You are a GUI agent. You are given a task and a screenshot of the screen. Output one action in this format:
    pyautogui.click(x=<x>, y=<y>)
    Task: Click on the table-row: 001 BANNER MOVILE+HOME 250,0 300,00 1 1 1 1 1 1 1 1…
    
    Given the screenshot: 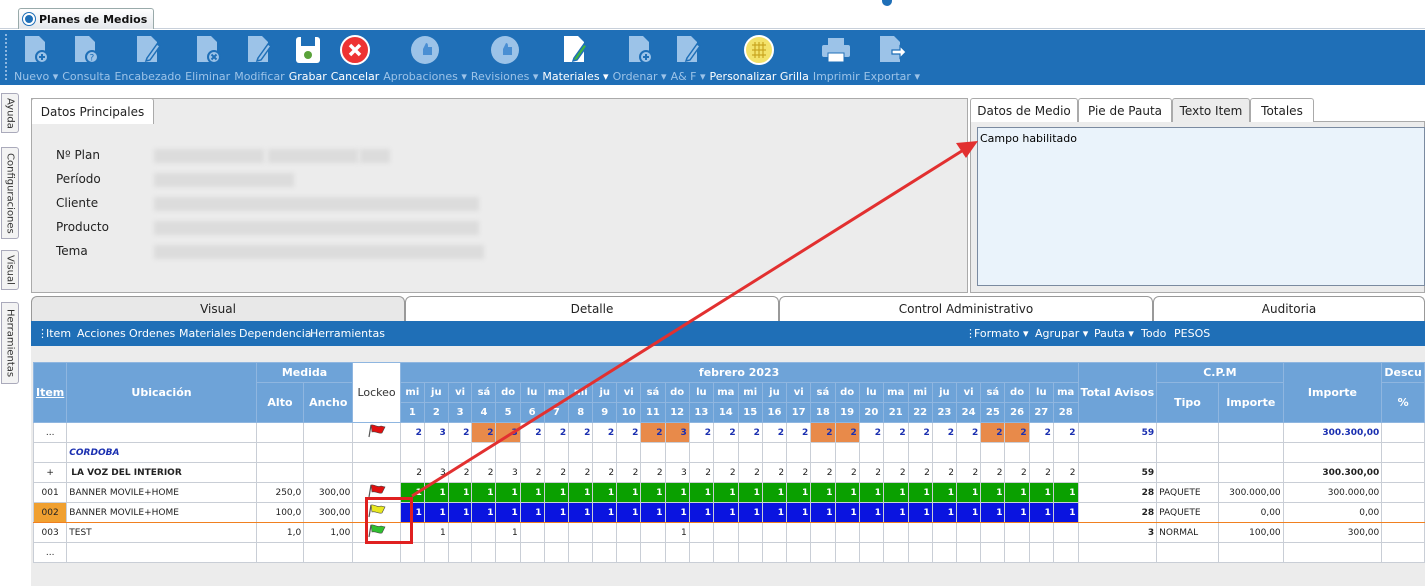 What is the action you would take?
    pyautogui.click(x=728, y=492)
    